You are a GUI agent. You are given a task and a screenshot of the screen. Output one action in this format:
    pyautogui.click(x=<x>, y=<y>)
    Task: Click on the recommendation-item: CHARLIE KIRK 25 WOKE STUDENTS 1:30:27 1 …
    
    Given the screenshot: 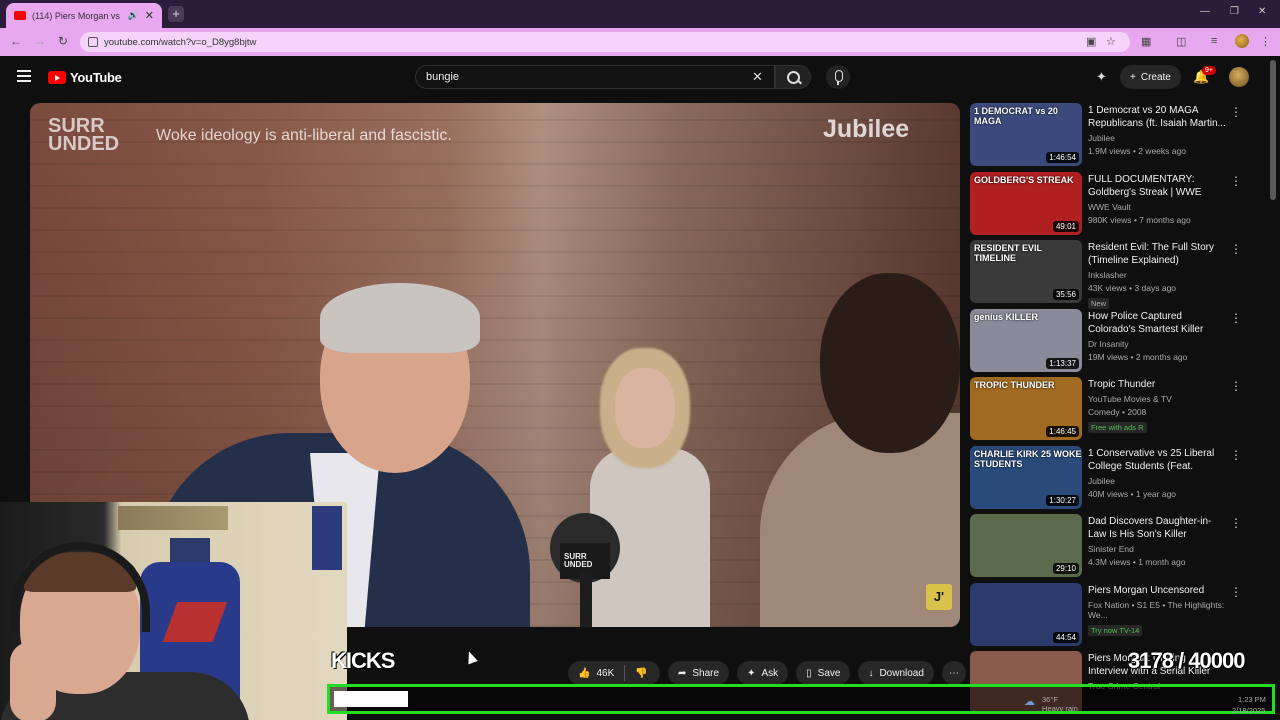 What is the action you would take?
    pyautogui.click(x=1120, y=477)
    